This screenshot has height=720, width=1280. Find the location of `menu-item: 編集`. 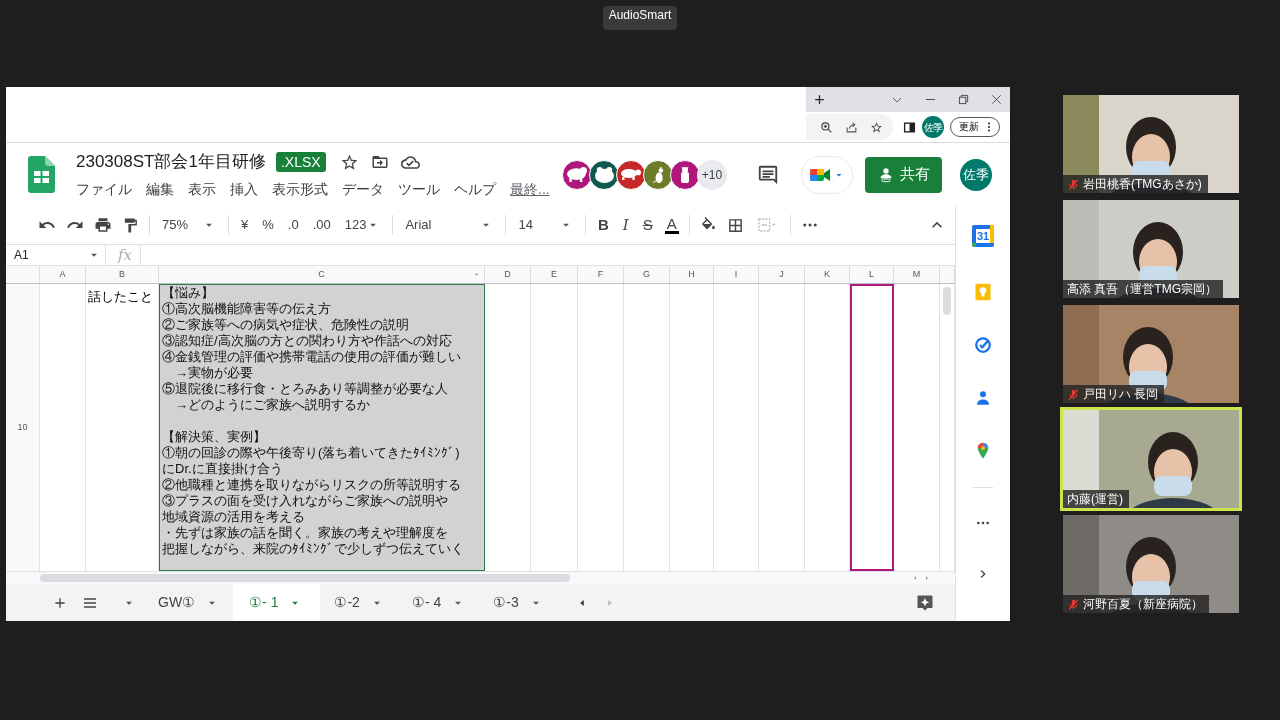

menu-item: 編集 is located at coordinates (160, 189).